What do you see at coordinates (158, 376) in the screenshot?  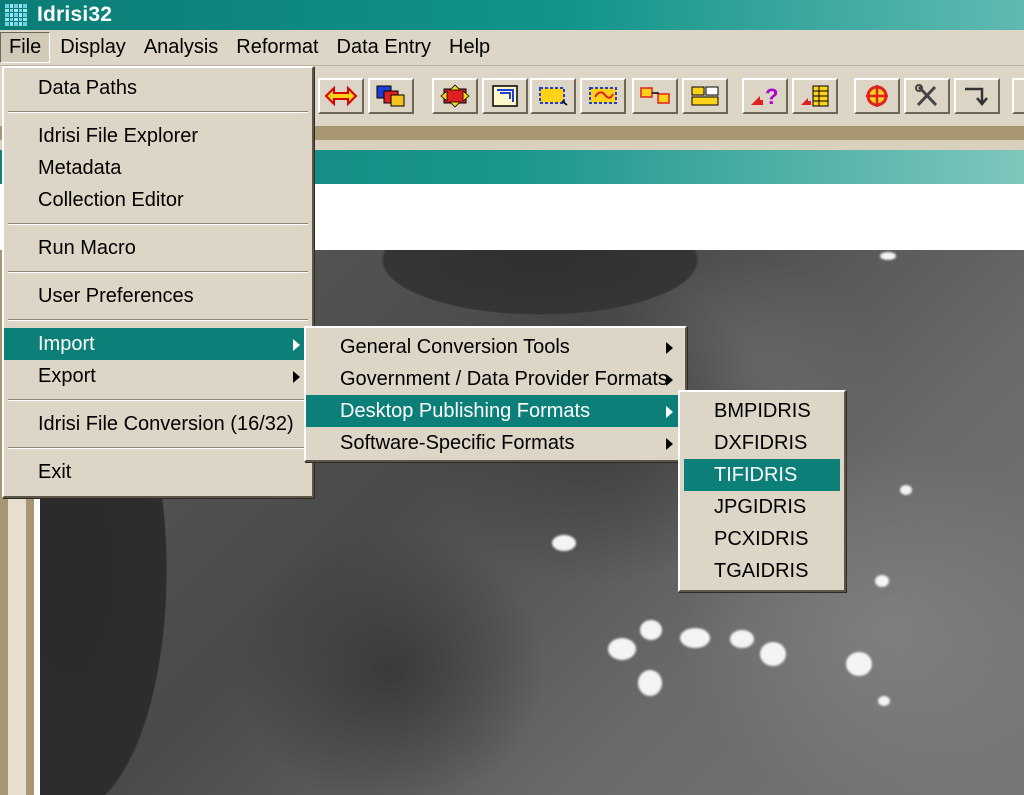 I see `menu-item-export: Export` at bounding box center [158, 376].